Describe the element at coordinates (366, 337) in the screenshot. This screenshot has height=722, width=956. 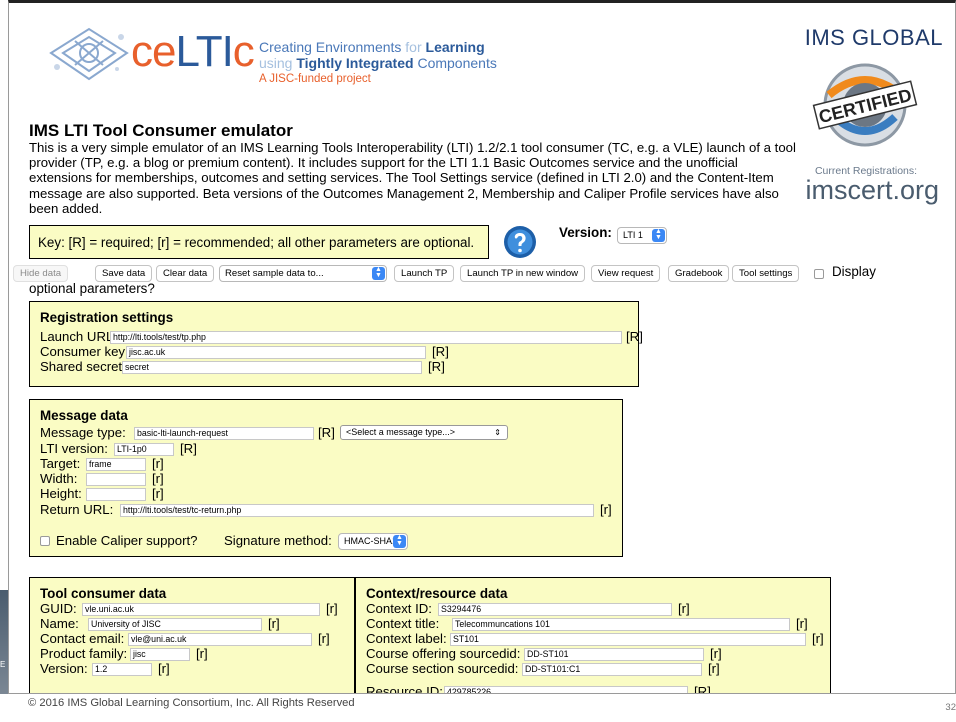
I see `launch-url-input: http://lti.tools/test/tp.php` at that location.